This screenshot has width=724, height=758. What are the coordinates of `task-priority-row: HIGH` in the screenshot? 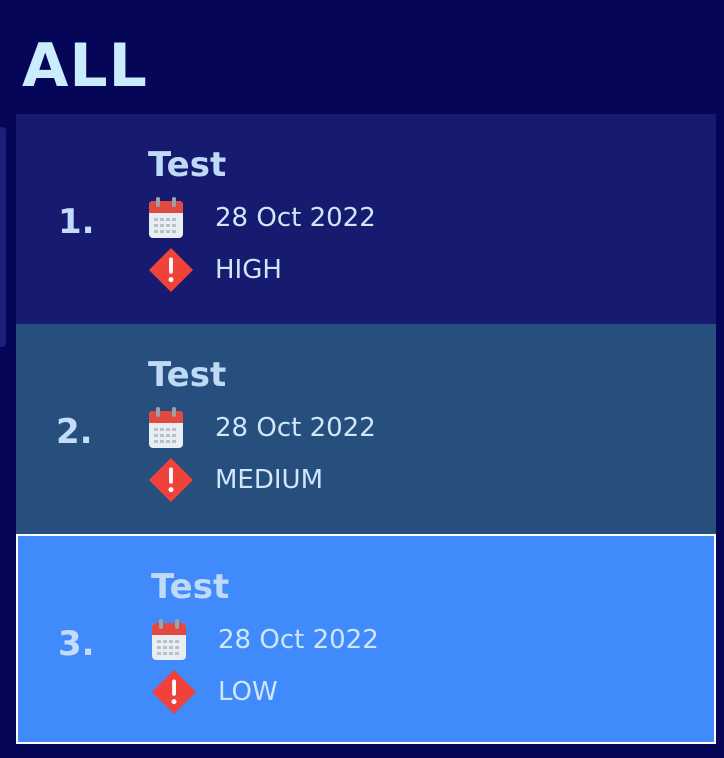 It's located at (215, 270).